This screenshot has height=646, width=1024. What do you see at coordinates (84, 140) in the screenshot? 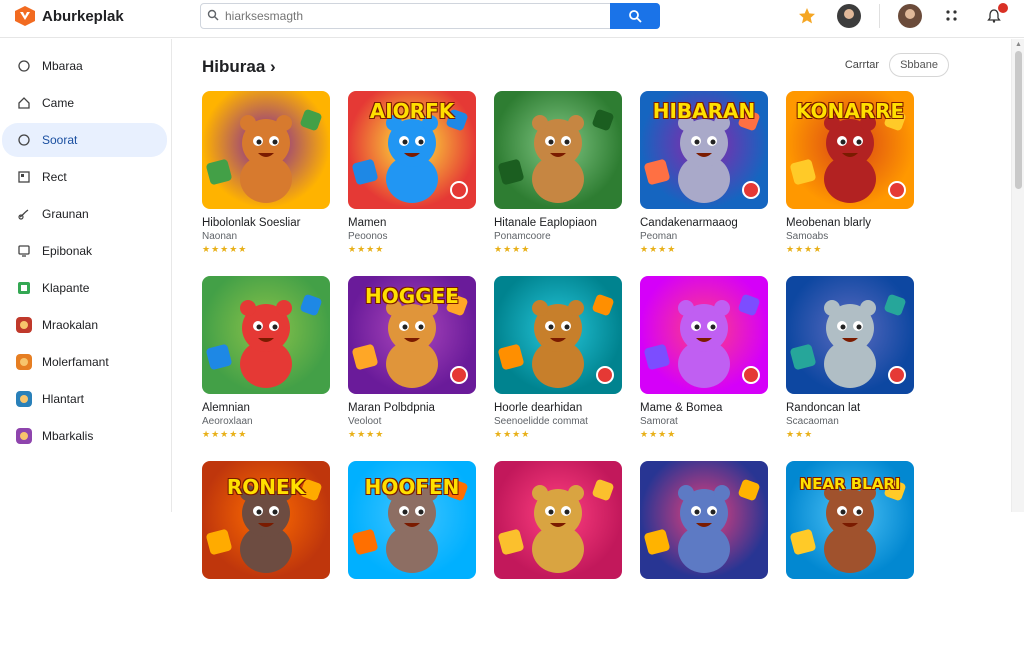
I see `sidebar-item: Soorat` at bounding box center [84, 140].